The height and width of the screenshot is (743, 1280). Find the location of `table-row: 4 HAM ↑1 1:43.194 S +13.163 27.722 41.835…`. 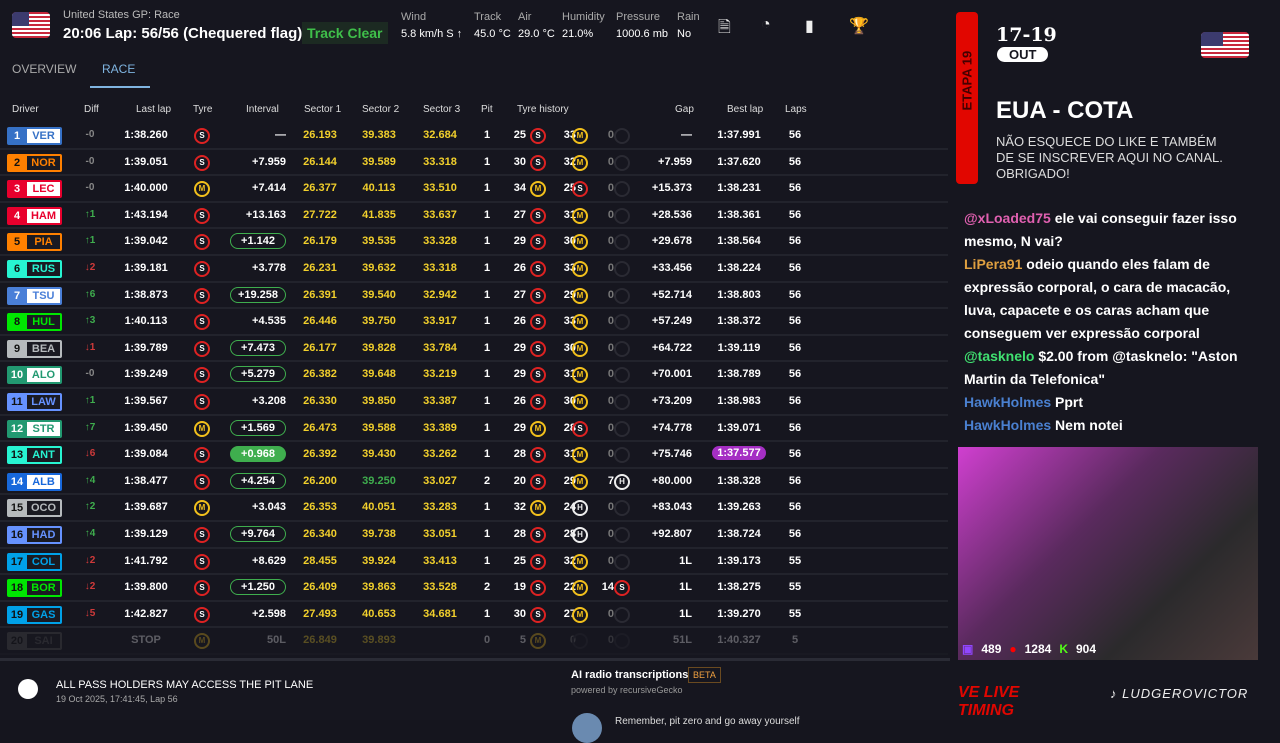

table-row: 4 HAM ↑1 1:43.194 S +13.163 27.722 41.835… is located at coordinates (474, 216).